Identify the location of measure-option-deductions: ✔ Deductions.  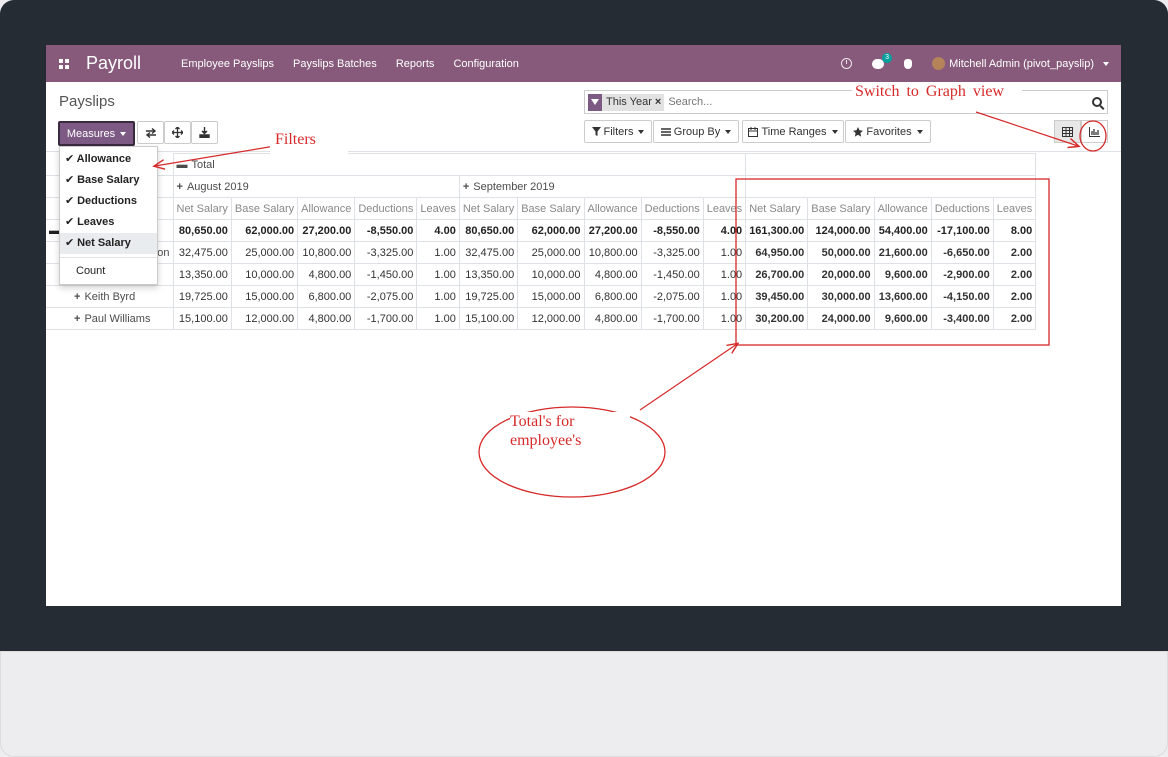
(108, 201).